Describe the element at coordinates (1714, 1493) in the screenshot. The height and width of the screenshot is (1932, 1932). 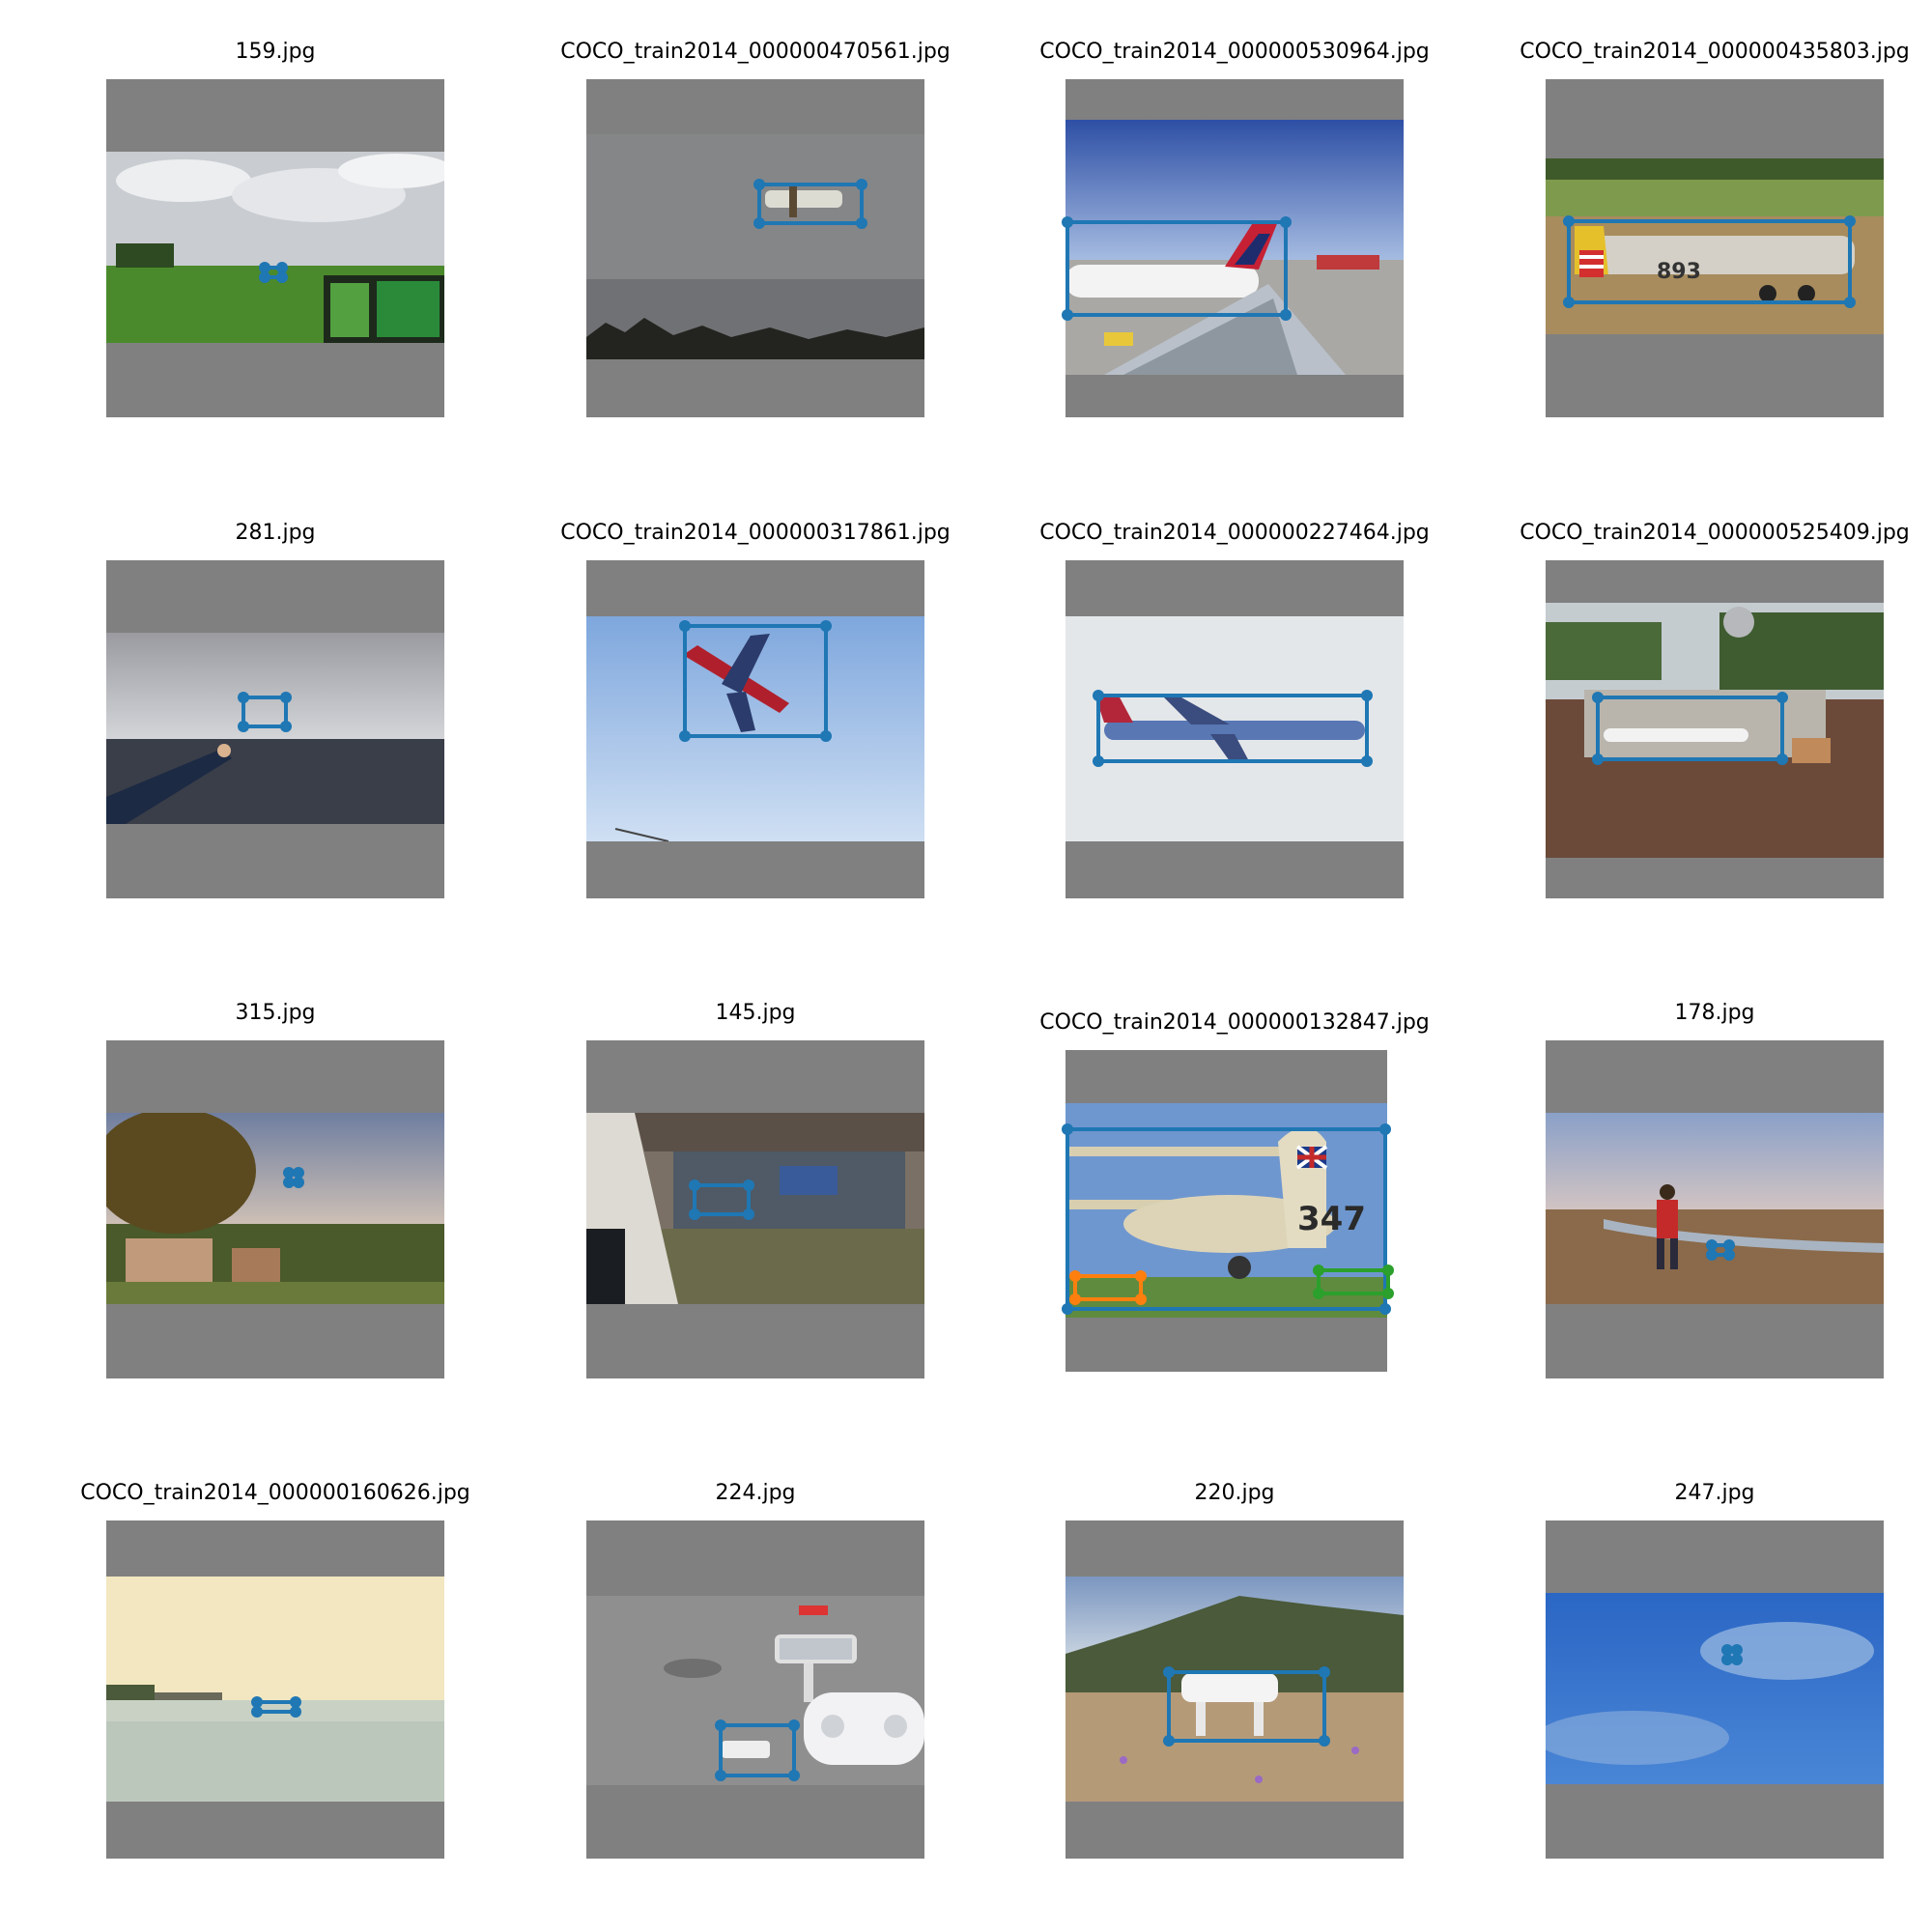
I see `image-title: 247.jpg` at that location.